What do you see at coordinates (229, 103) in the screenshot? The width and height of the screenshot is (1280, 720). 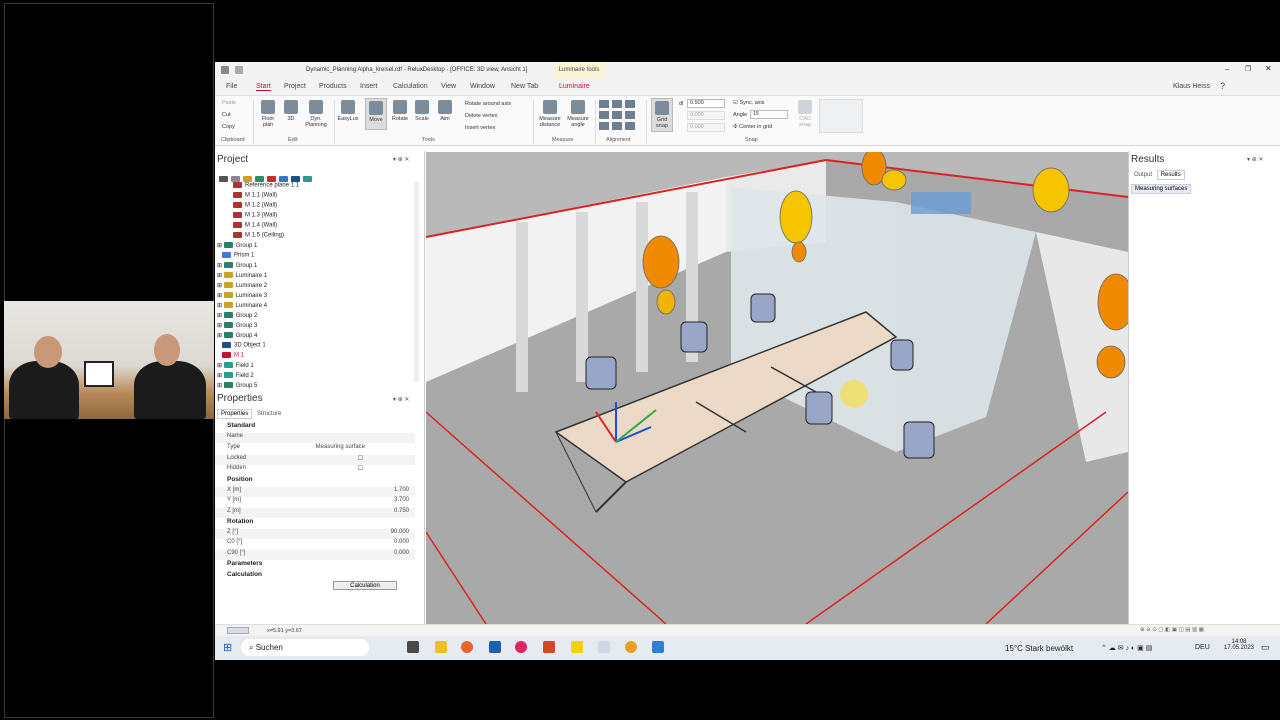 I see `paste-button: Paste` at bounding box center [229, 103].